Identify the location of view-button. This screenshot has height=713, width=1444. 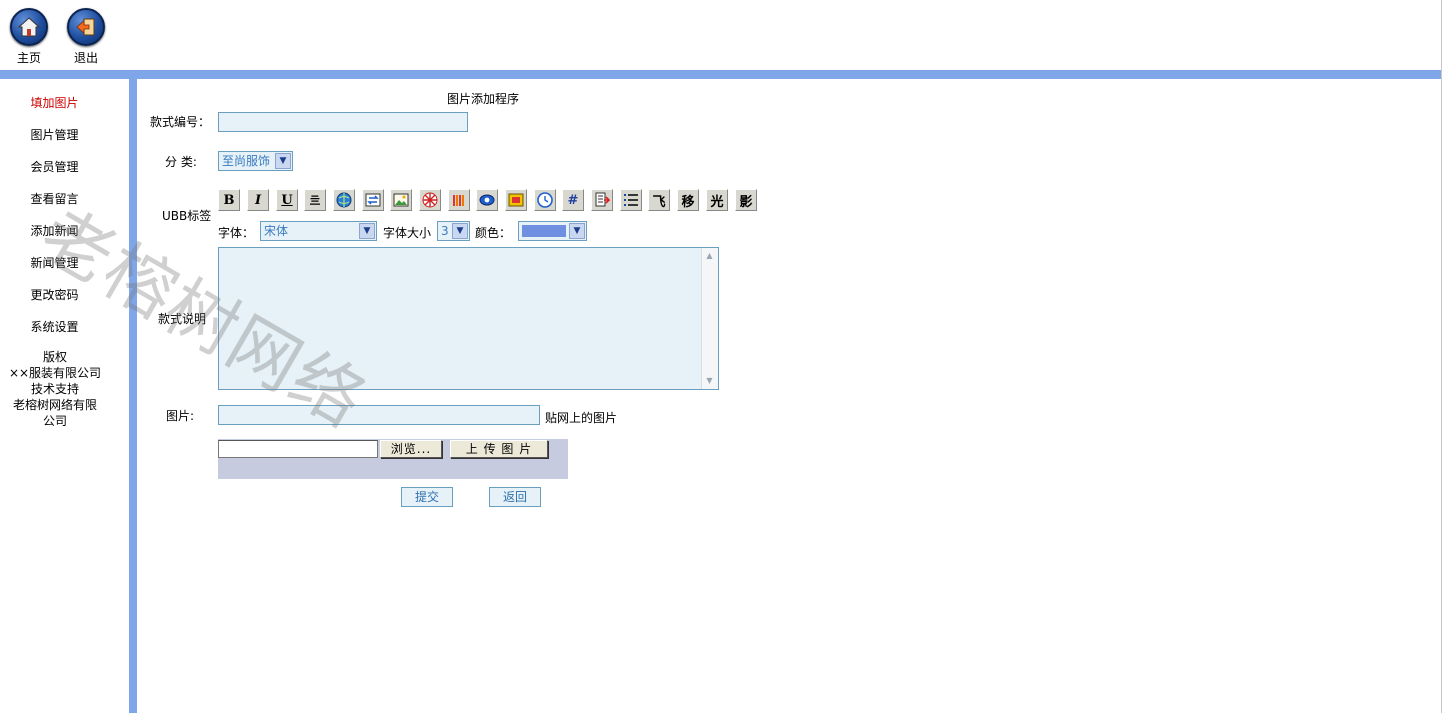
(487, 200).